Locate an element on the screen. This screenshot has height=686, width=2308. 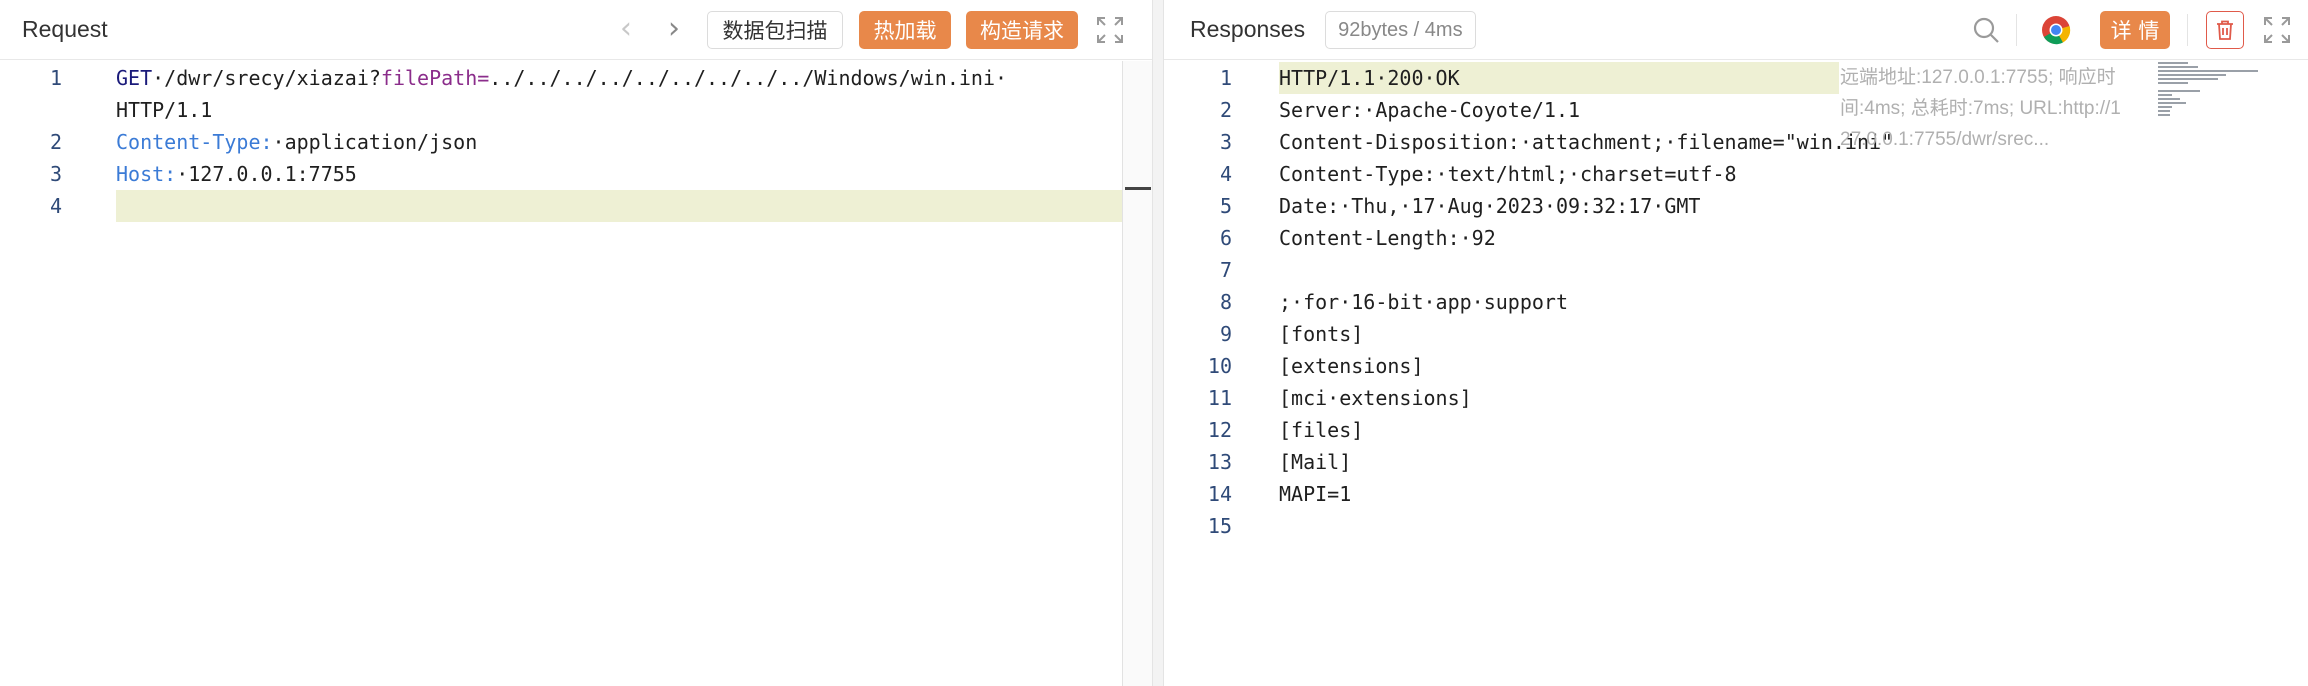
line-number: 4 is located at coordinates (55, 206).